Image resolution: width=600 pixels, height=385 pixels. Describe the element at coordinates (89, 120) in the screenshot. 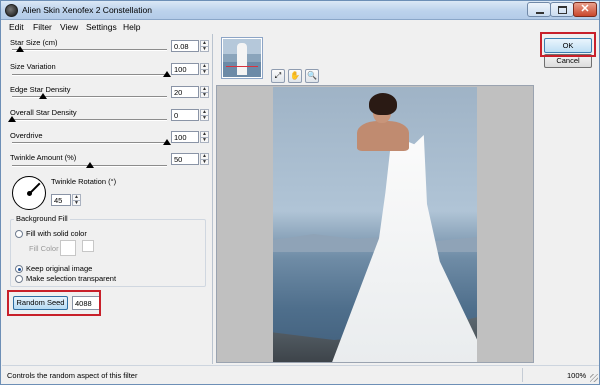

I see `overall-star-density-slider-track` at that location.